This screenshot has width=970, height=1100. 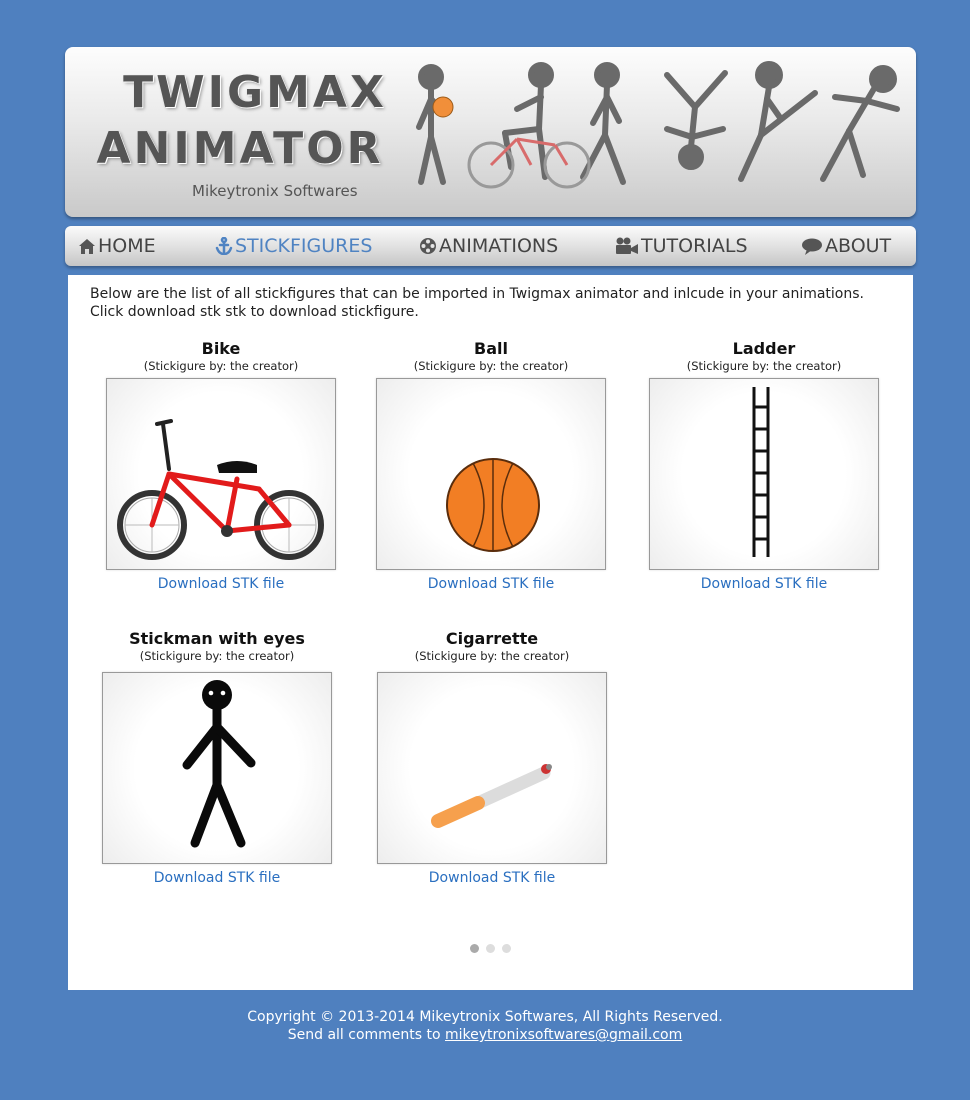 I want to click on logo-title-line1: TWIGMAX, so click(x=255, y=92).